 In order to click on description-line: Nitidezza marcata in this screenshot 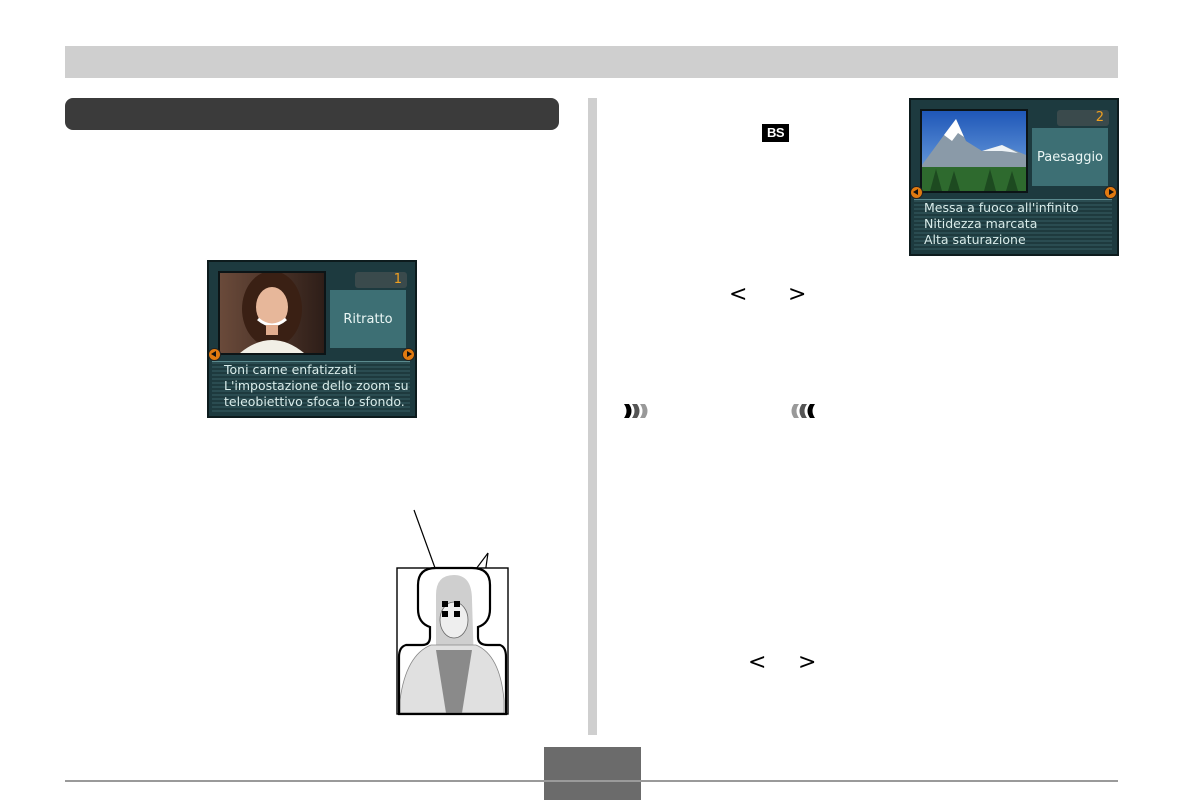, I will do `click(981, 223)`.